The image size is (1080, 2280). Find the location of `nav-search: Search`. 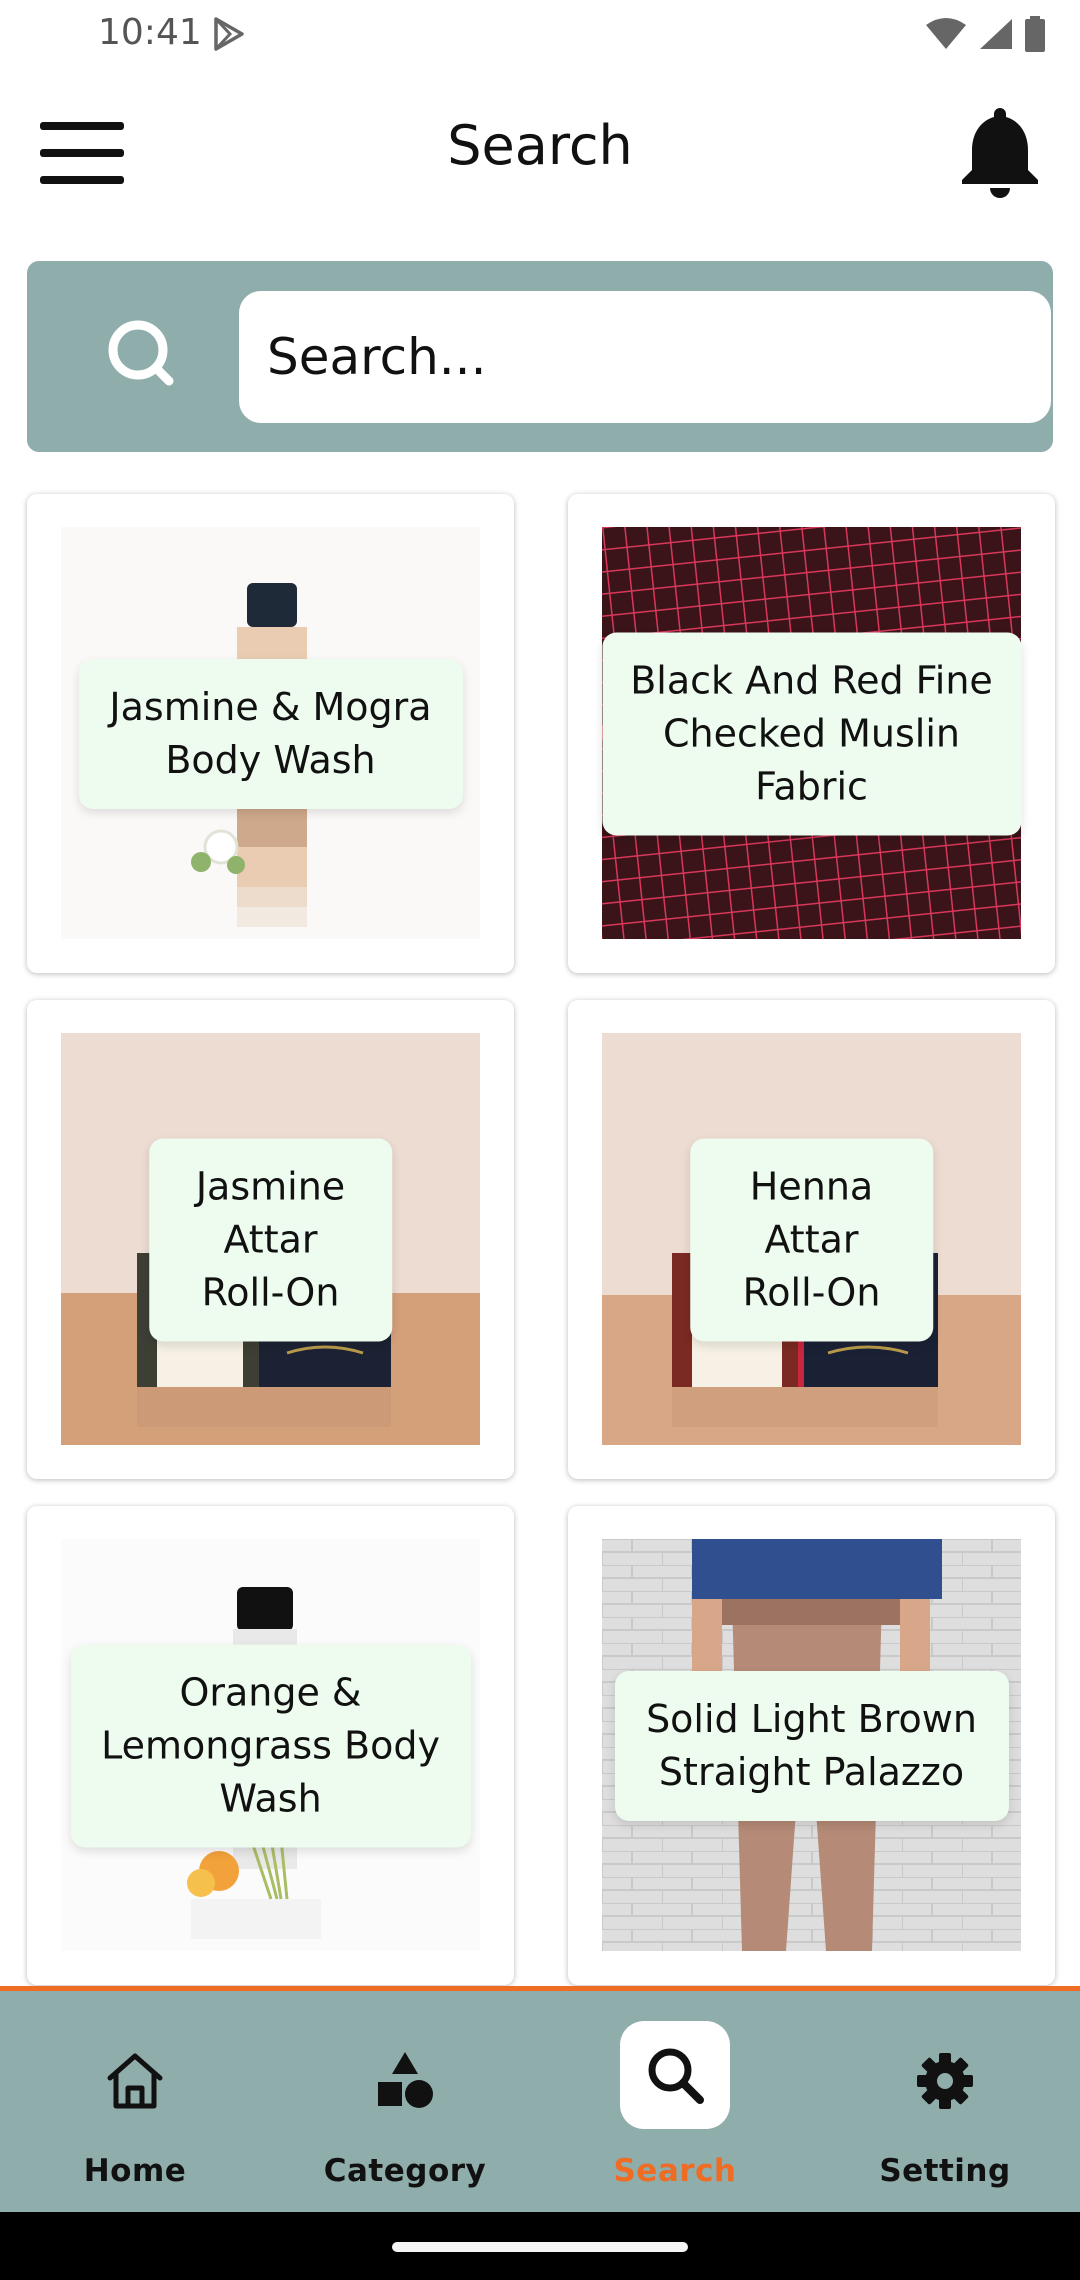

nav-search: Search is located at coordinates (675, 2101).